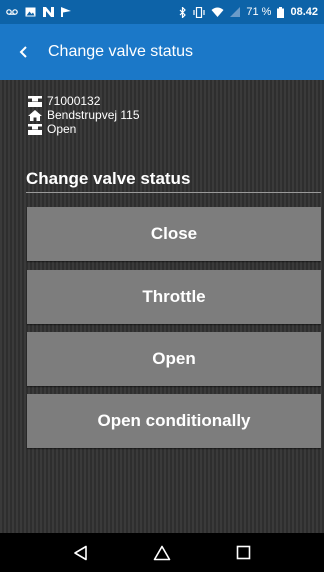 Image resolution: width=324 pixels, height=572 pixels. What do you see at coordinates (84, 129) in the screenshot?
I see `status-row: Open` at bounding box center [84, 129].